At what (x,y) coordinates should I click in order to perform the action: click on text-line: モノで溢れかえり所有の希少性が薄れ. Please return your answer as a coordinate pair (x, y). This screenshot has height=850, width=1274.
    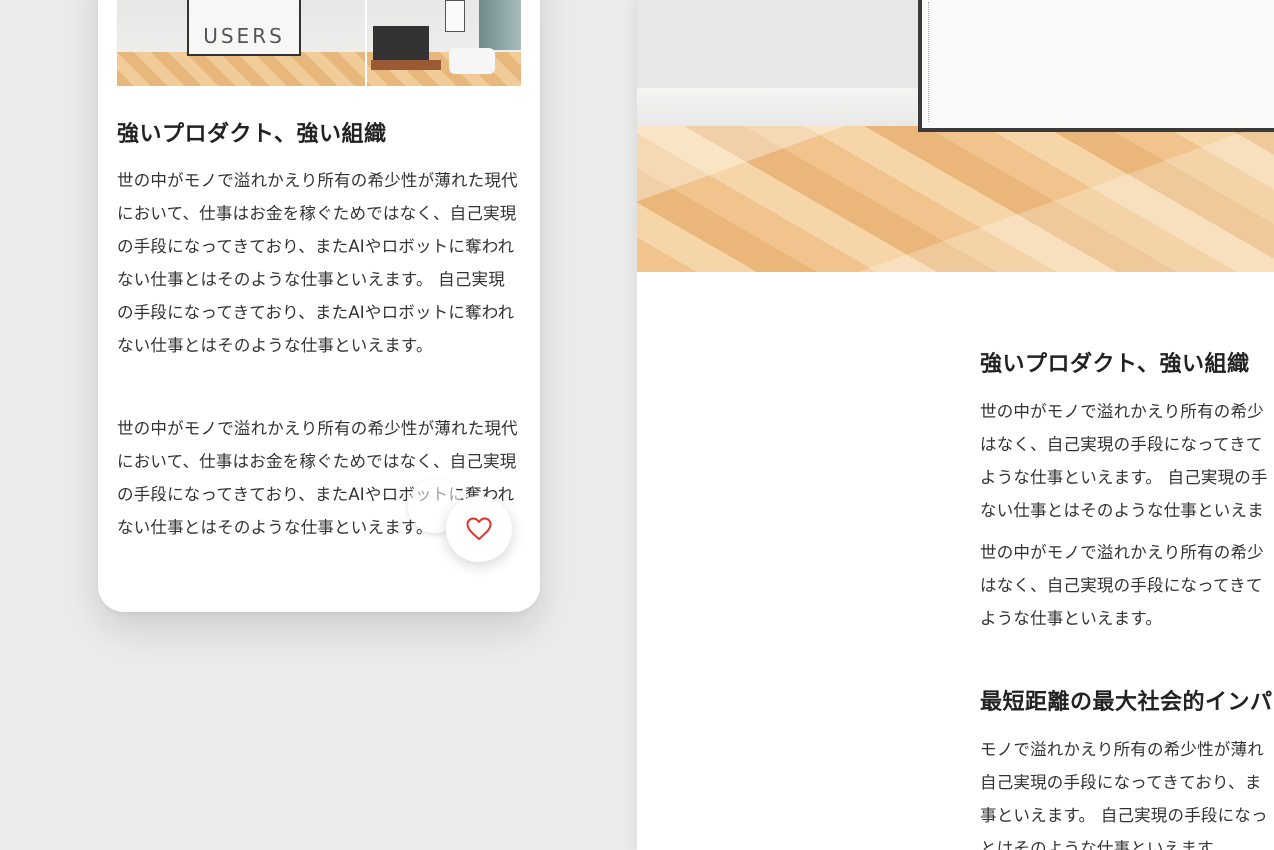
    Looking at the image, I should click on (1122, 749).